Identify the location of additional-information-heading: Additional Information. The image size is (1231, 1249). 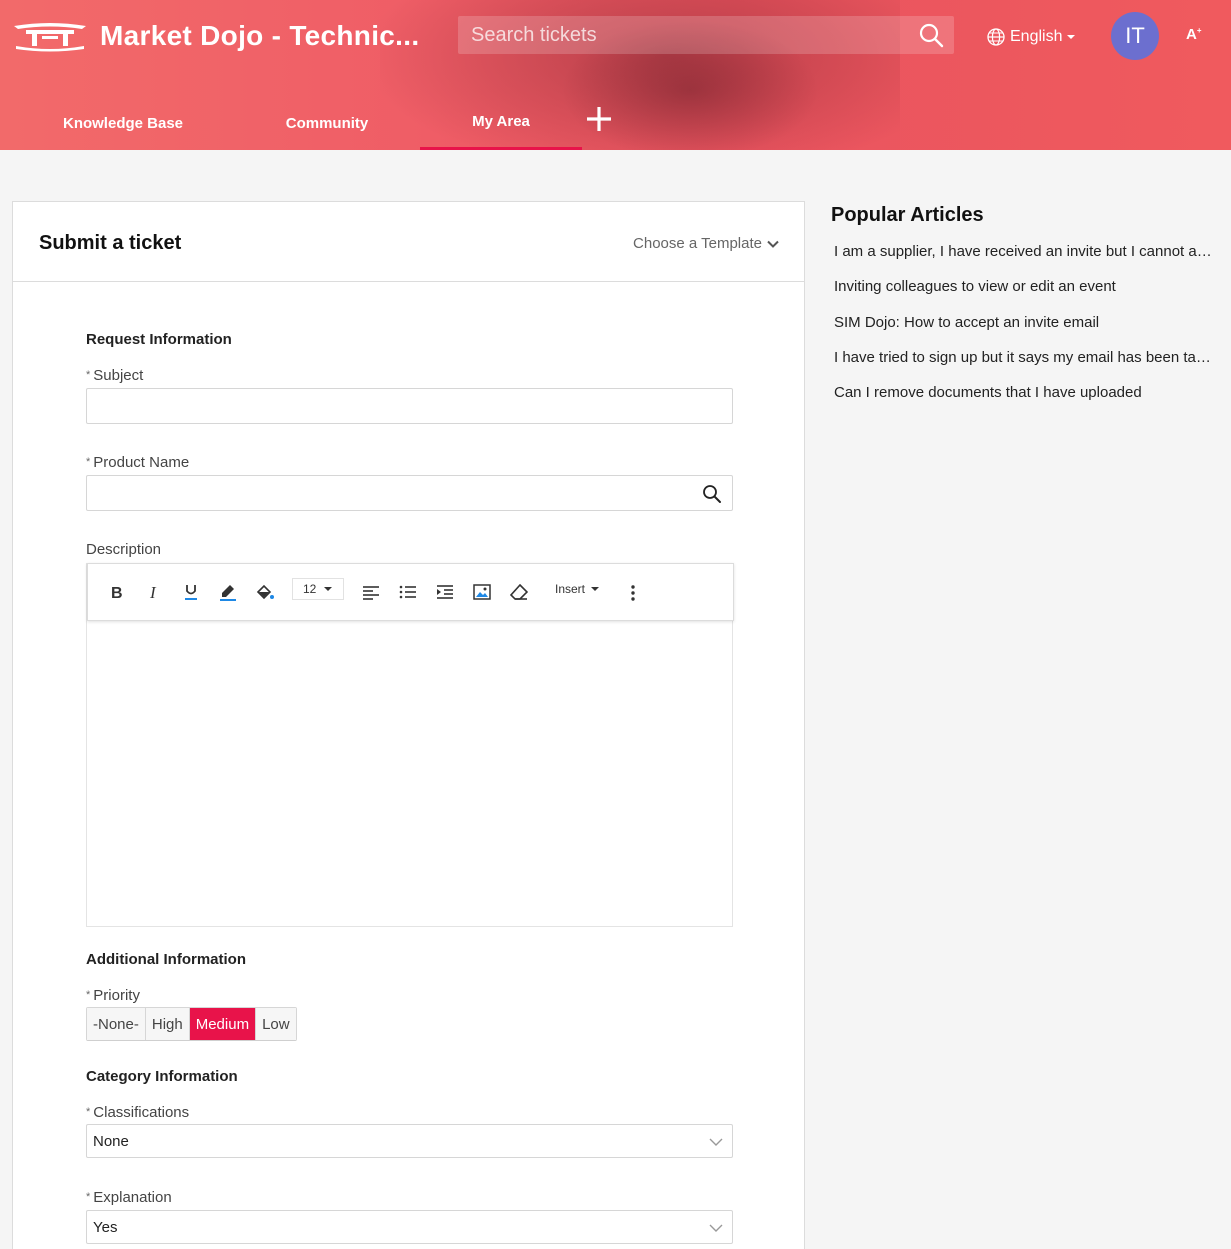
(166, 959).